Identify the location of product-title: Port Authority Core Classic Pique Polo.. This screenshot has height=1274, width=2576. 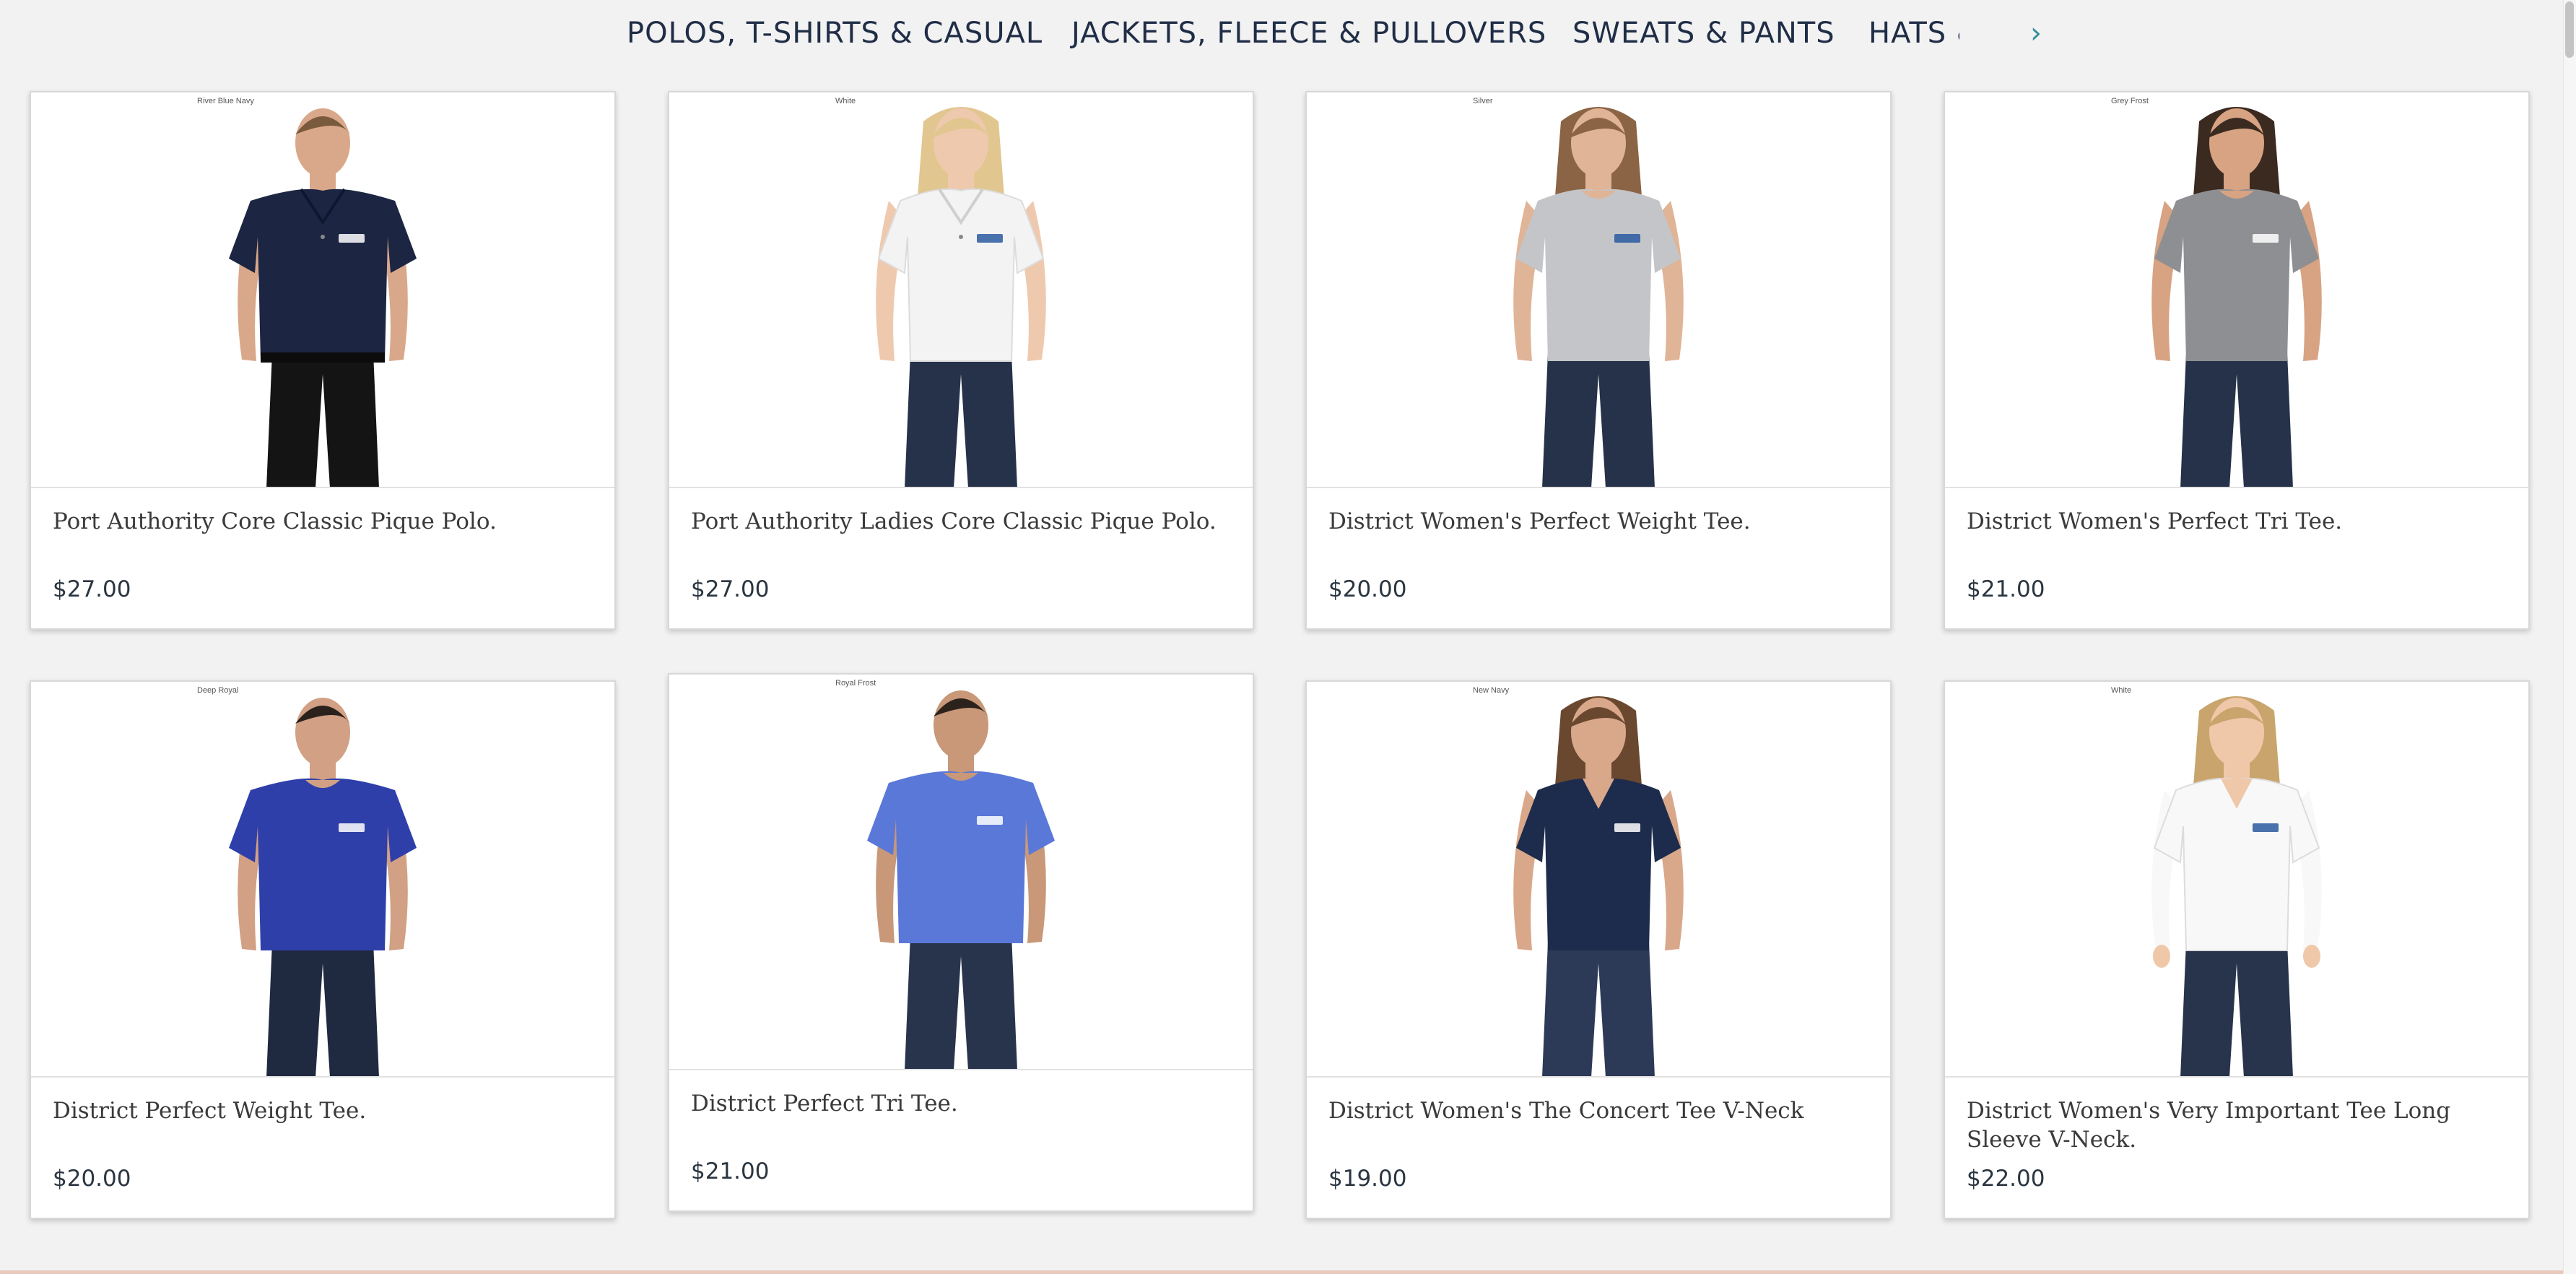
(327, 521).